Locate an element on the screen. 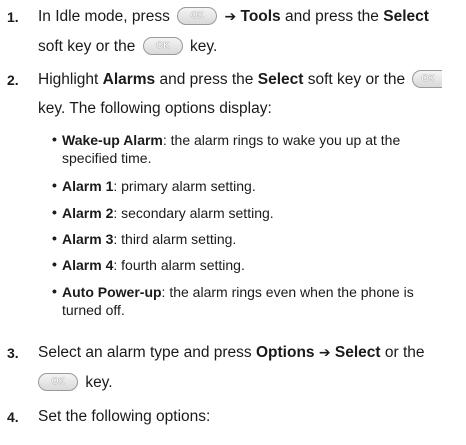 The width and height of the screenshot is (466, 445). option-name: Alarm 3 is located at coordinates (88, 239).